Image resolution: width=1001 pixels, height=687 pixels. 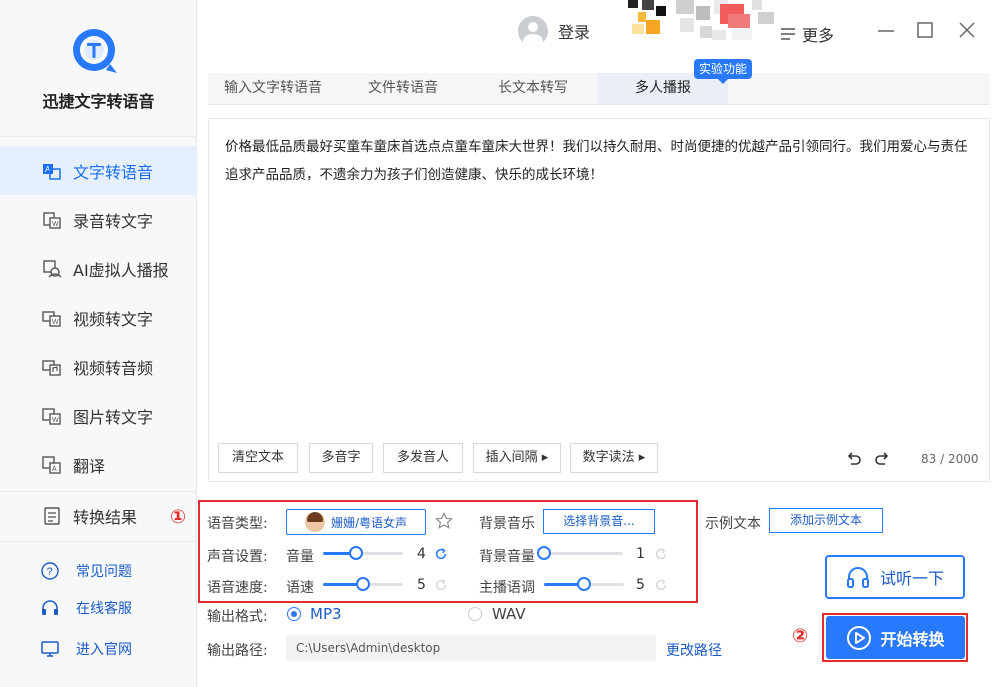 I want to click on sidebar-item-translate: A 翻译, so click(x=98, y=464).